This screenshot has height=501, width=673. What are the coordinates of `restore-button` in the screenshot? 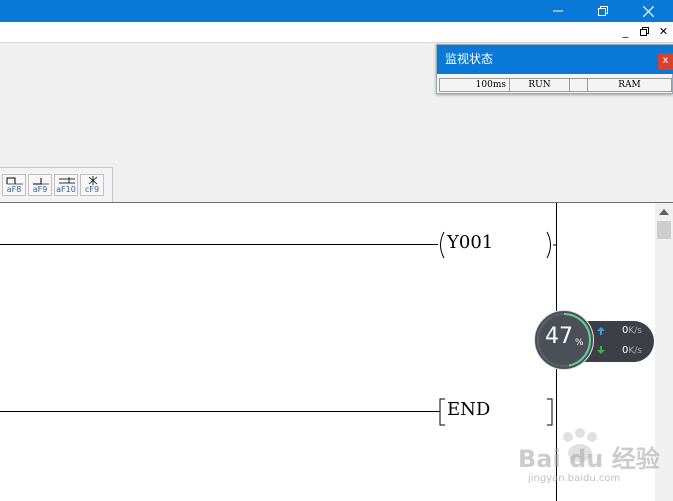 It's located at (603, 11).